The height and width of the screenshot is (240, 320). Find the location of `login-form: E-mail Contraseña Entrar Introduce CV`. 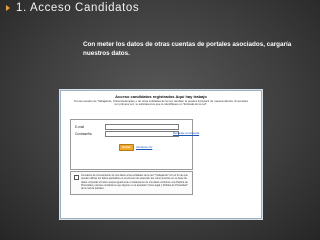

login-form: E-mail Contraseña Entrar Introduce CV is located at coordinates (131, 144).